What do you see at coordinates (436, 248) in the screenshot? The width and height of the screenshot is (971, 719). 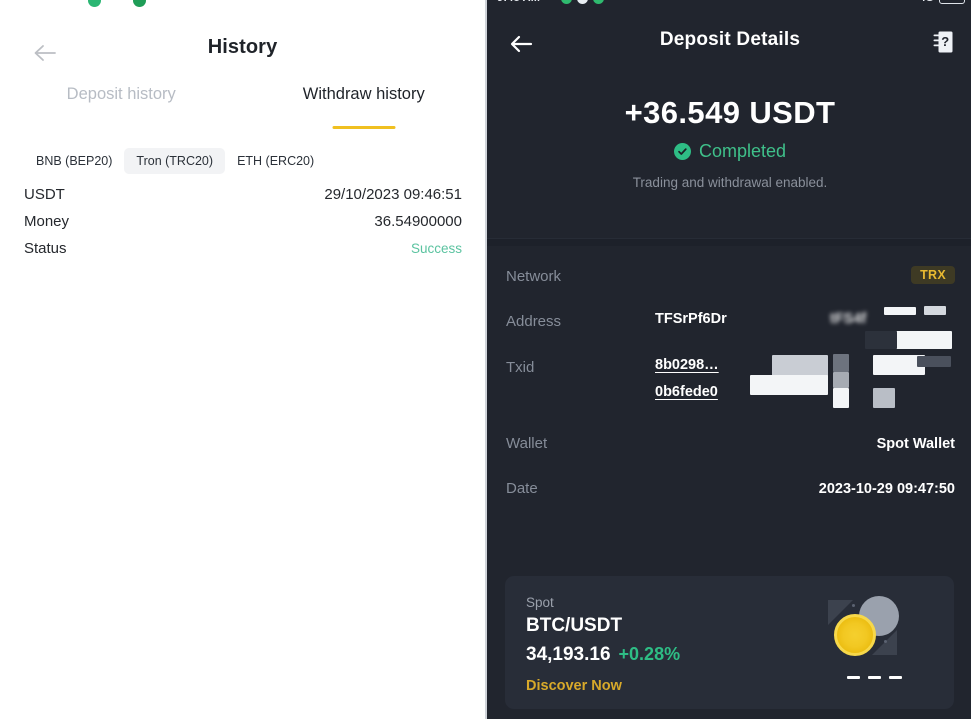 I see `status-badge: Success` at bounding box center [436, 248].